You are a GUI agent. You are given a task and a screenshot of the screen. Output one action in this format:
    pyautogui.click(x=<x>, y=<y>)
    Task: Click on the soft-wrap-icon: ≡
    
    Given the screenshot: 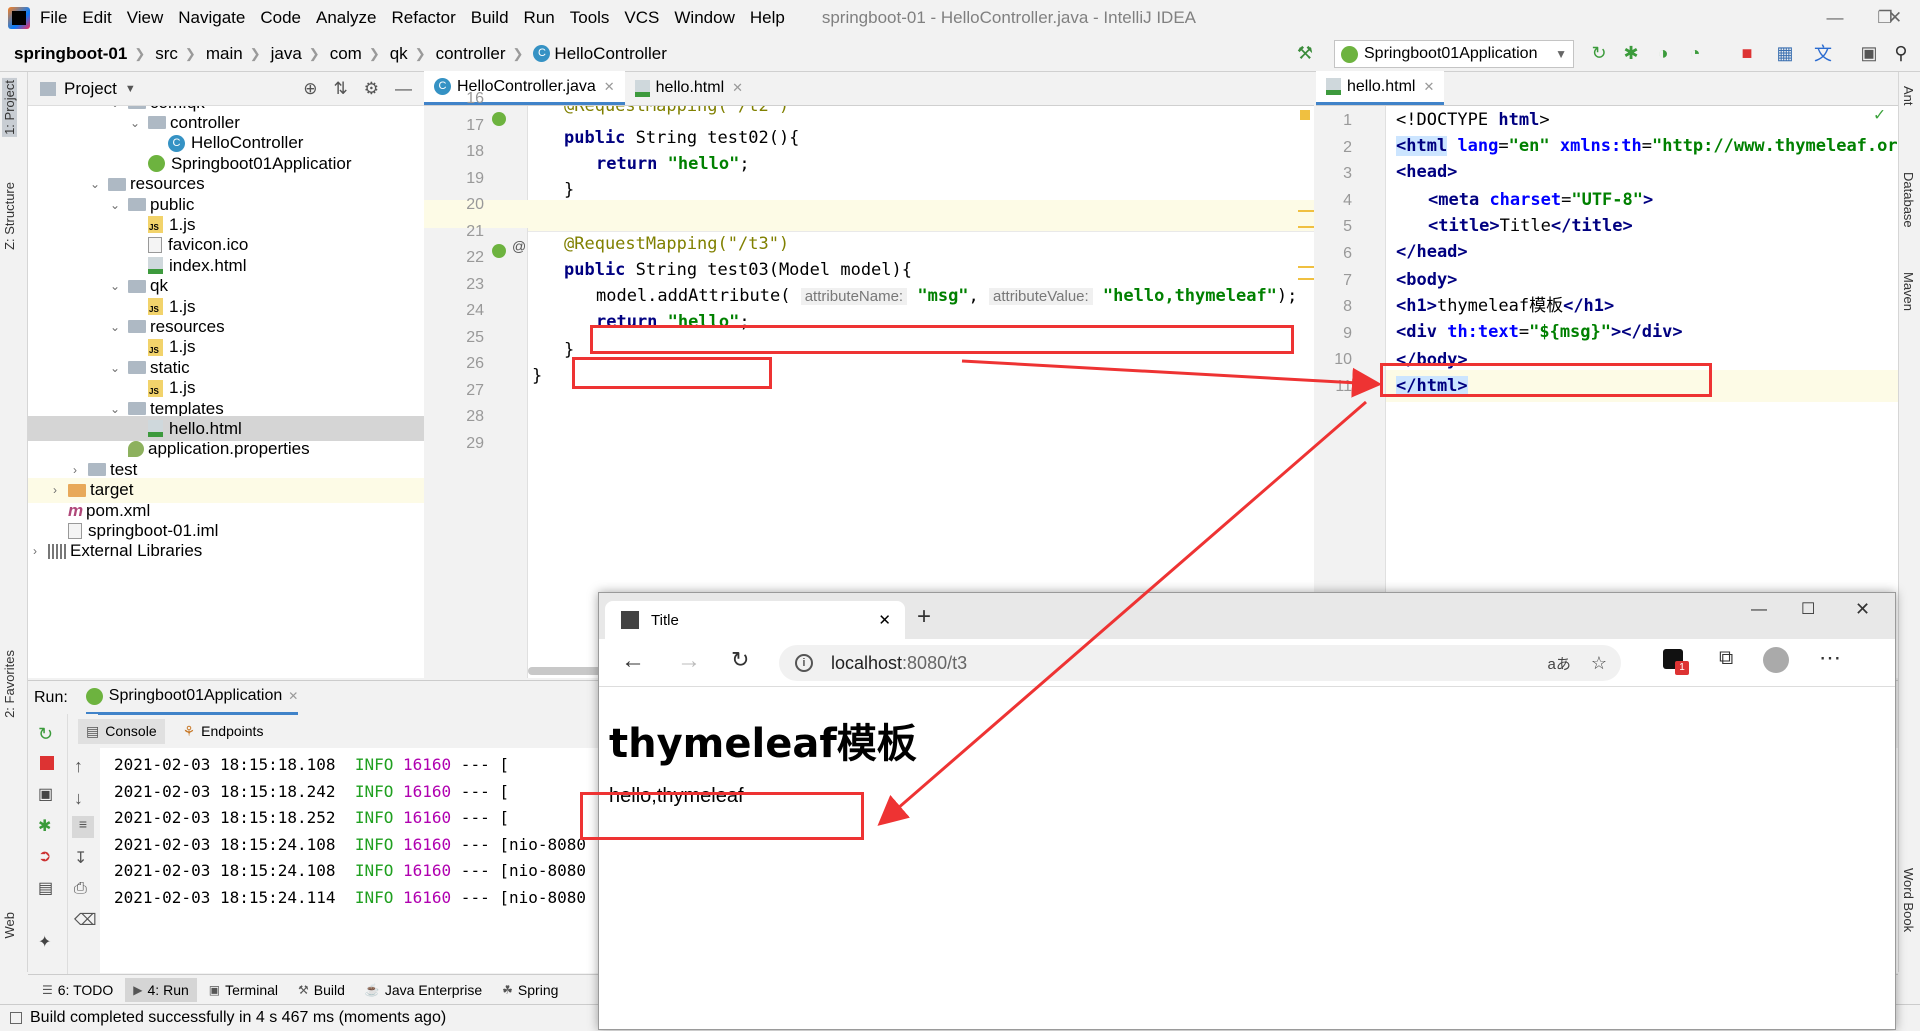 What is the action you would take?
    pyautogui.click(x=83, y=827)
    